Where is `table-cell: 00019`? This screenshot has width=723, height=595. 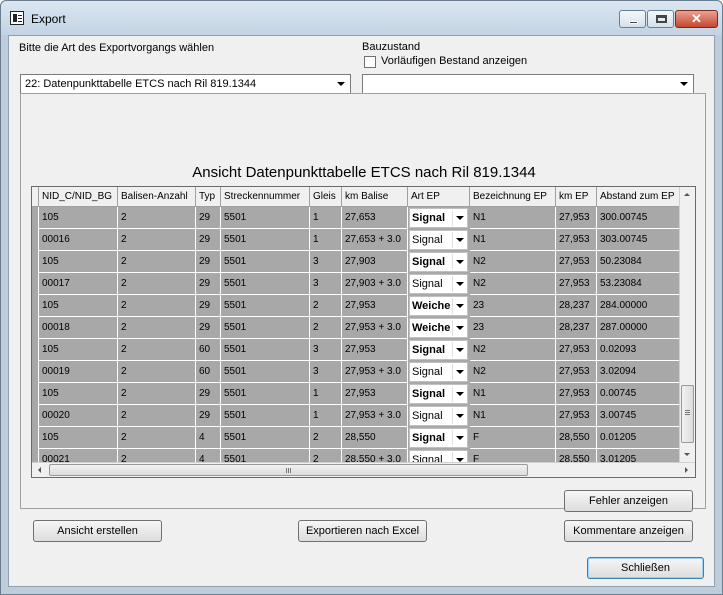 table-cell: 00019 is located at coordinates (78, 372).